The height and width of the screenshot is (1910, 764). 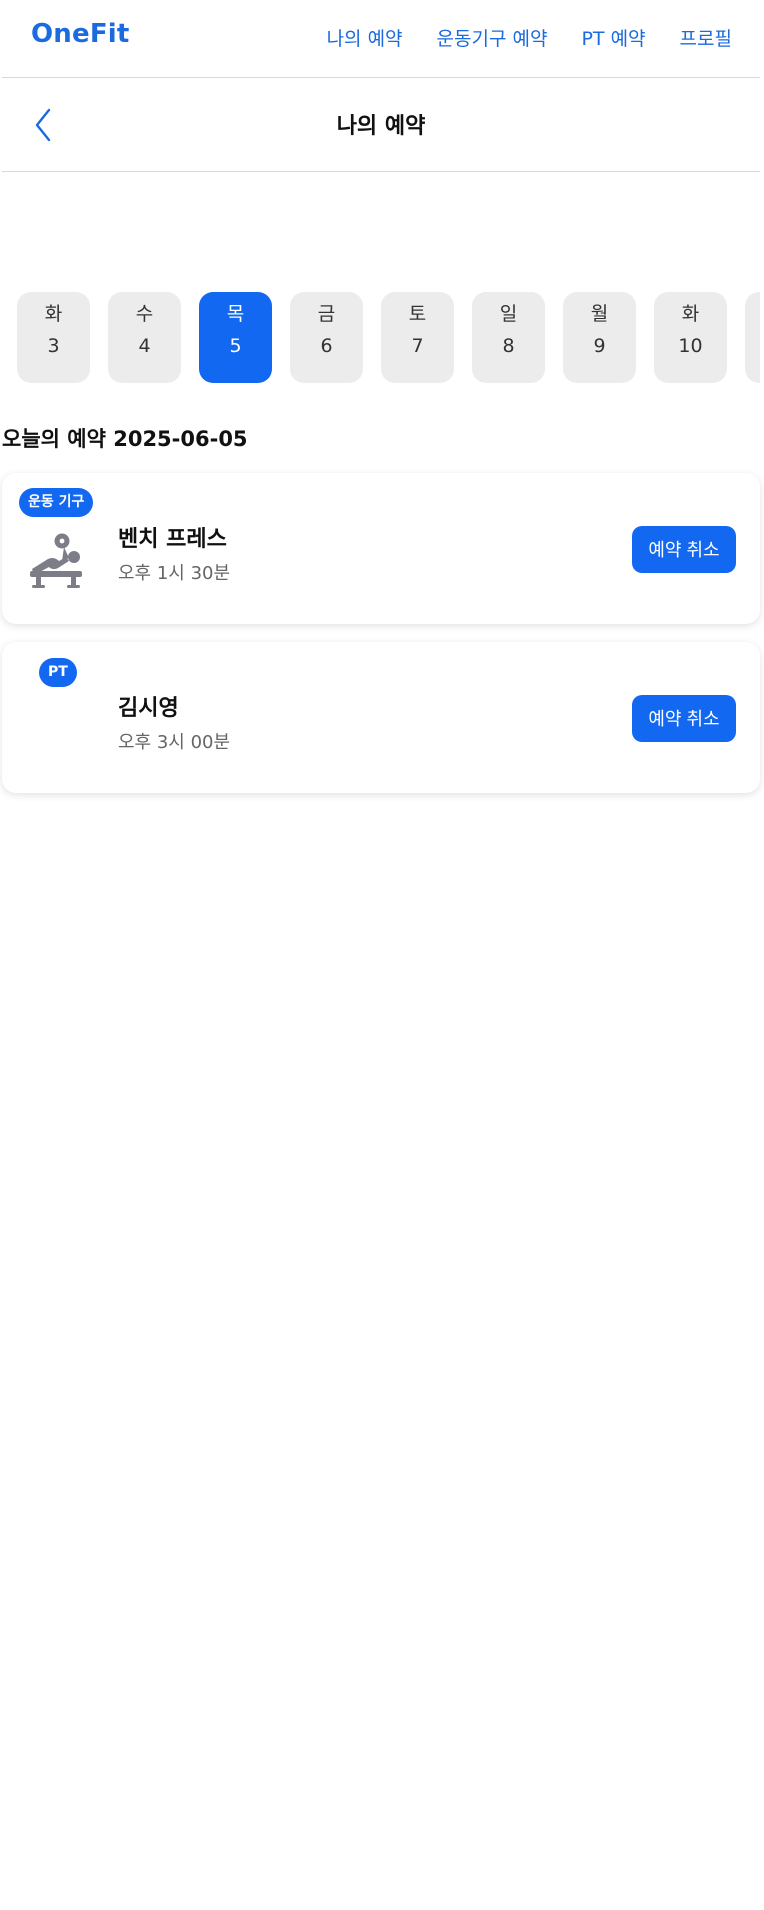 What do you see at coordinates (613, 37) in the screenshot?
I see `nav-link-pt-reservation: PT 예약` at bounding box center [613, 37].